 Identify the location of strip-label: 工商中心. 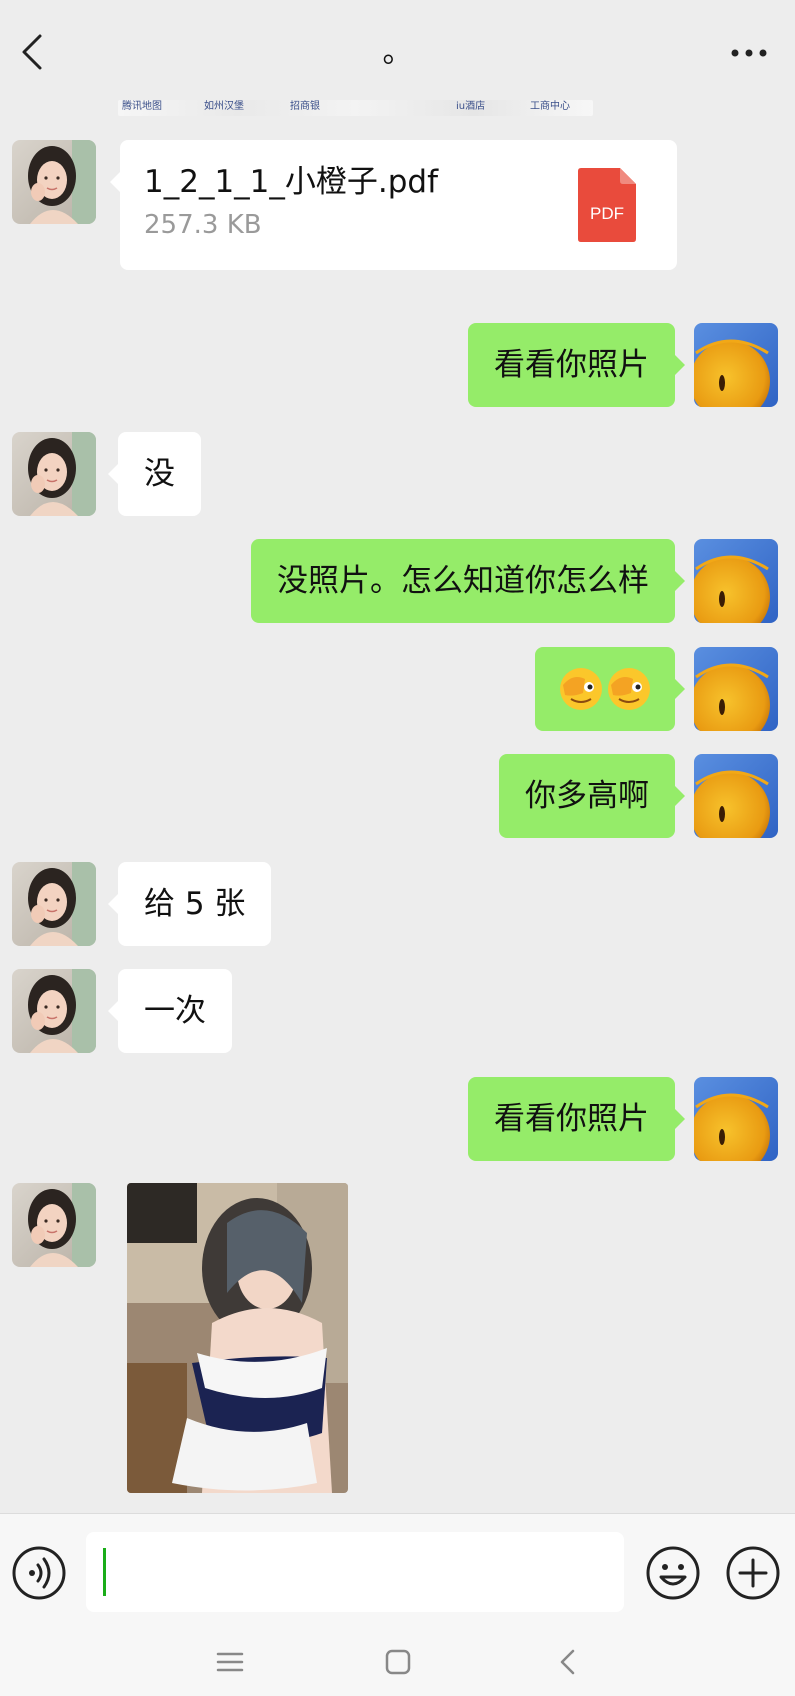
(550, 106).